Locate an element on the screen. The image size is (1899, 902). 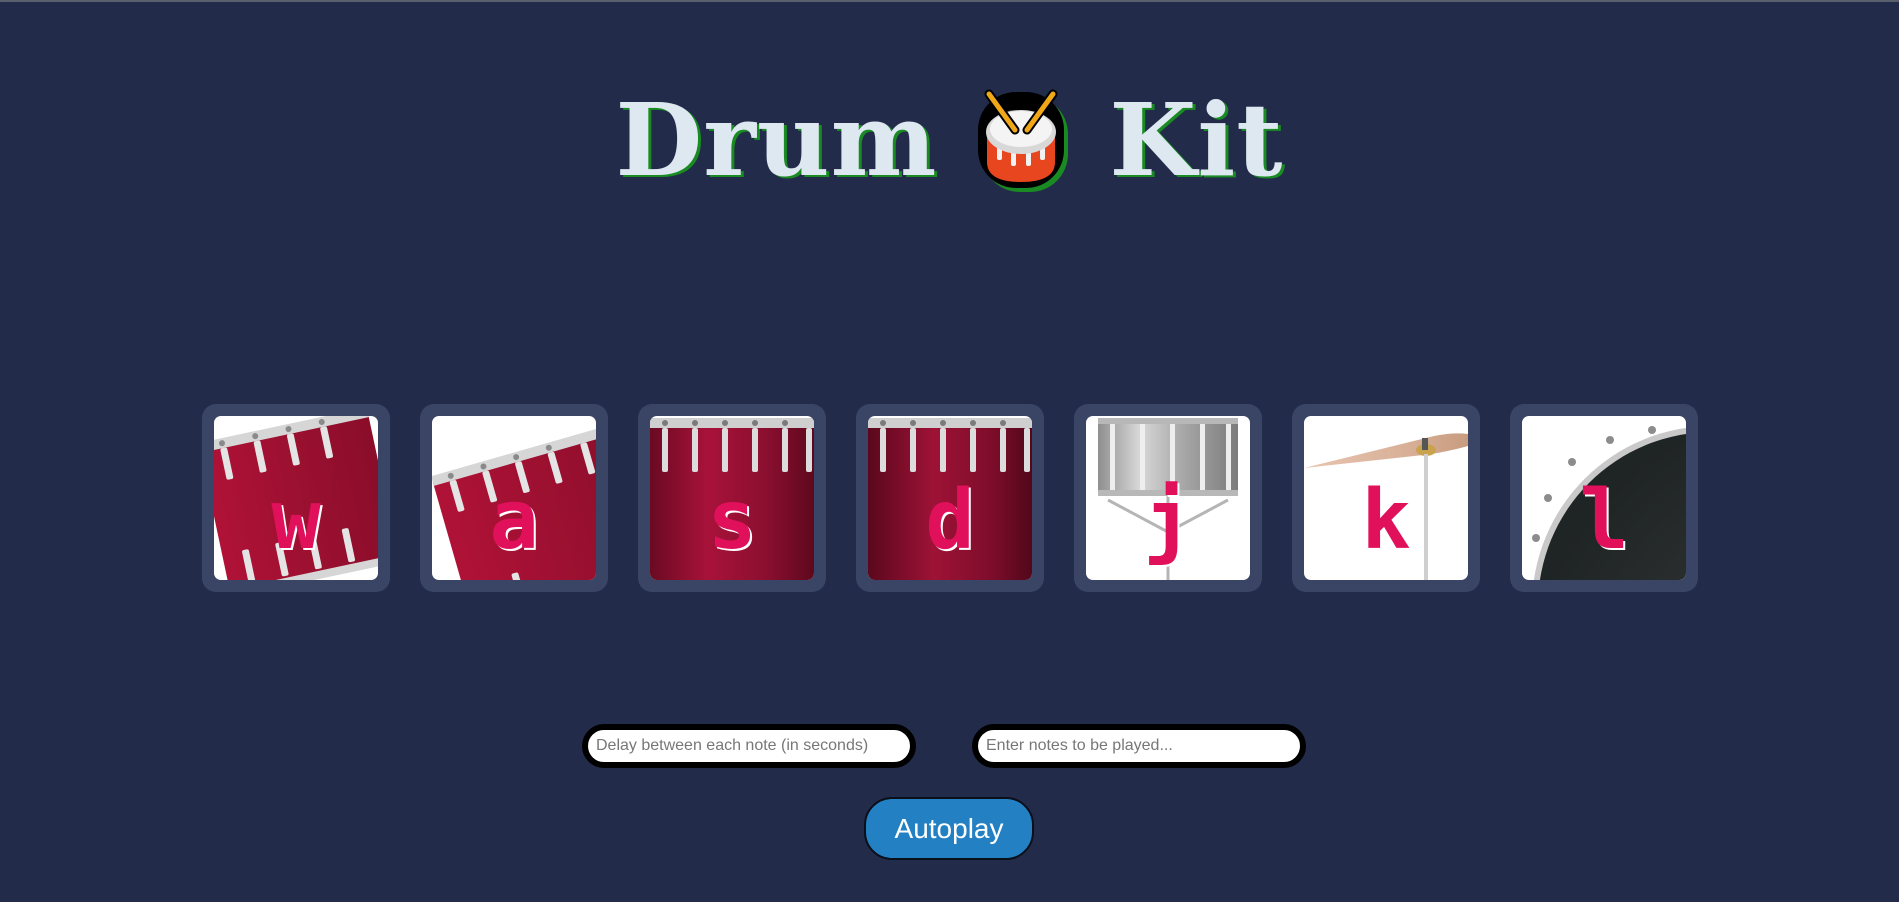
autoplay-button: Autoplay is located at coordinates (949, 828).